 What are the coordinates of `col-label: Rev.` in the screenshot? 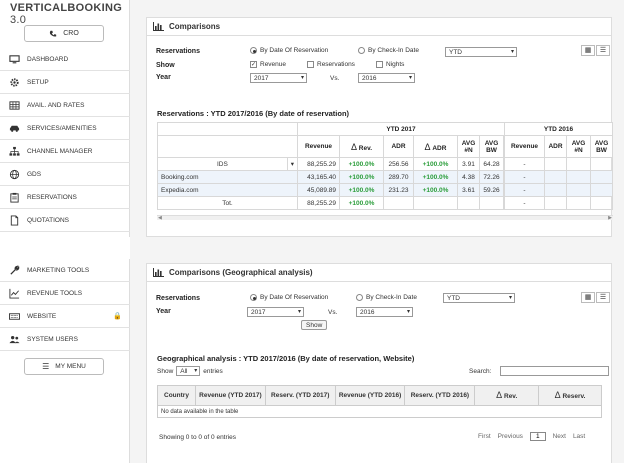 It's located at (511, 396).